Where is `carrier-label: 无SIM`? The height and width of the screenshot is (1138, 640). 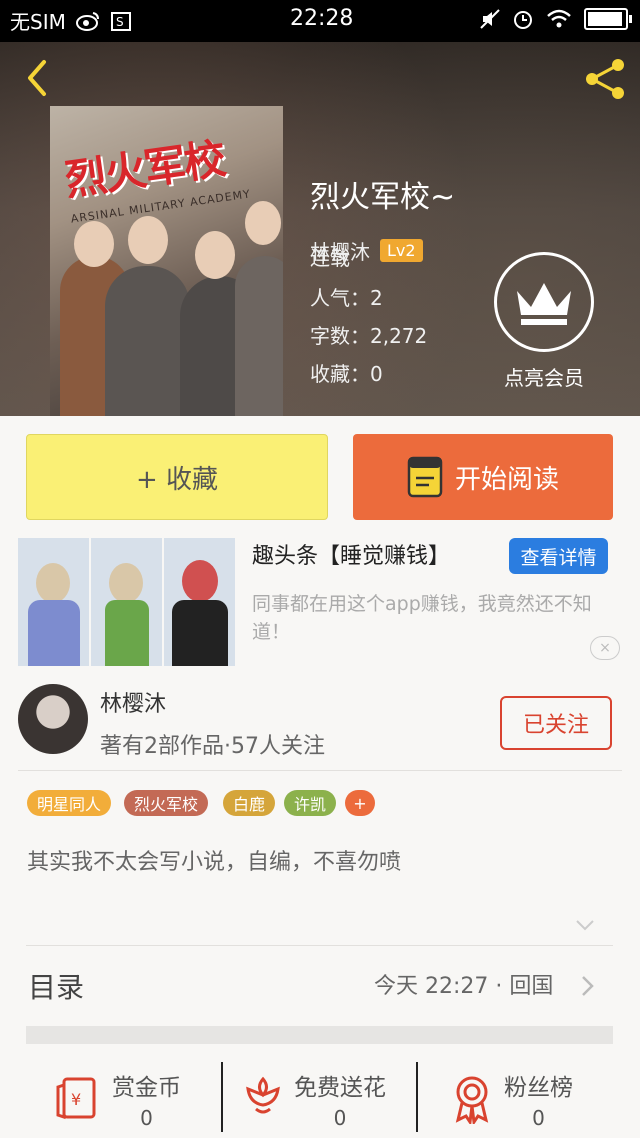 carrier-label: 无SIM is located at coordinates (38, 22).